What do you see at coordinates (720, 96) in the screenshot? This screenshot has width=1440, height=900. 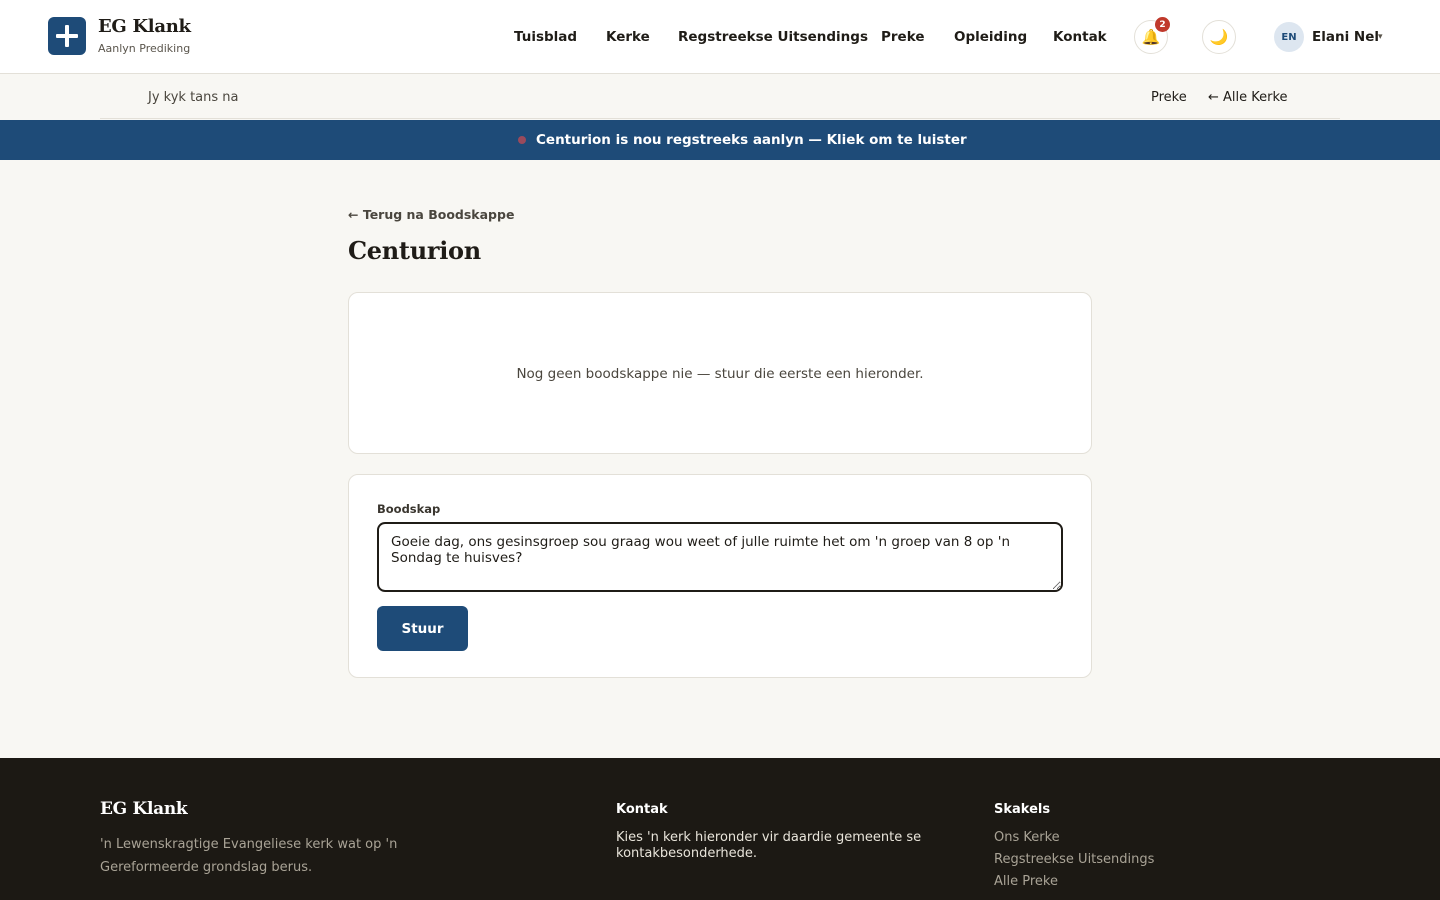 I see `context-bar: Jy kyk tans na Preke ← Alle Kerke` at bounding box center [720, 96].